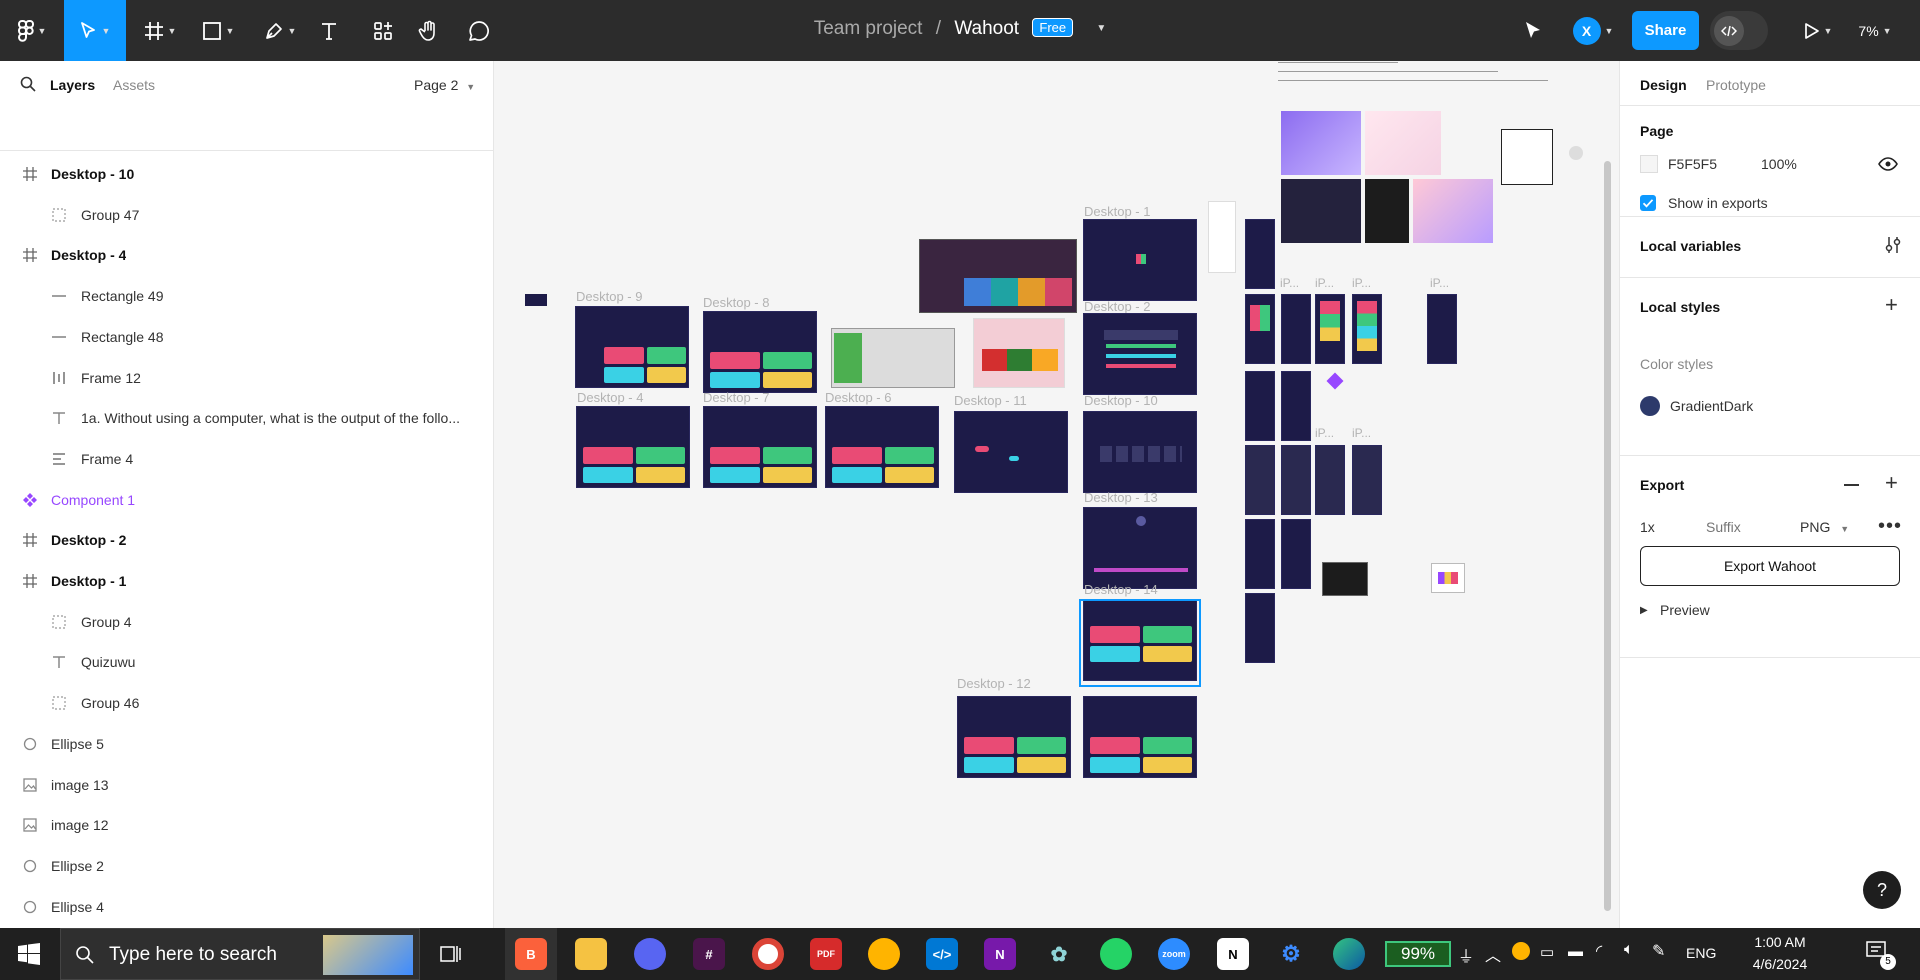  I want to click on file-name: Wahoot, so click(986, 28).